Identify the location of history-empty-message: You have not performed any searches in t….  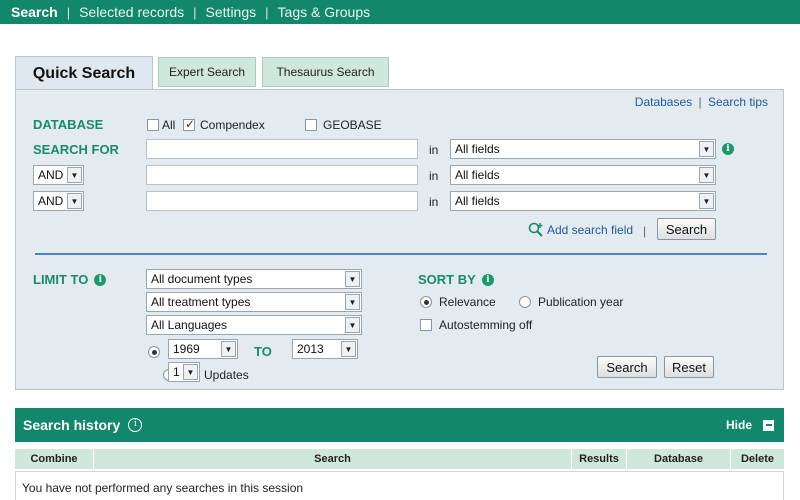
(399, 485).